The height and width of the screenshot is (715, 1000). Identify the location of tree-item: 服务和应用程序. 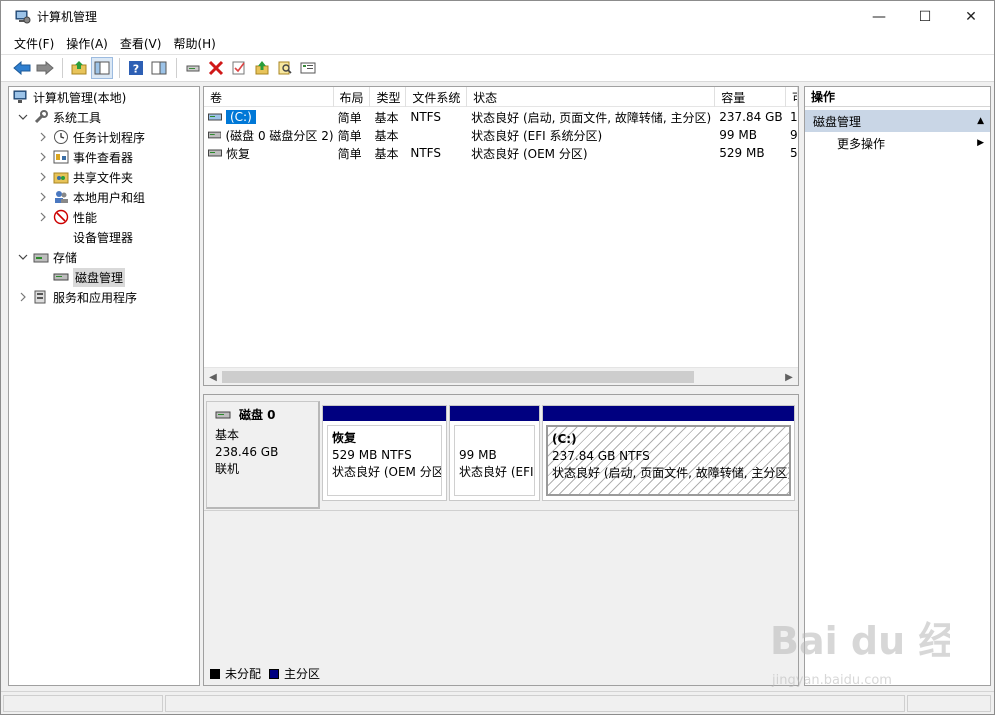
(77, 297).